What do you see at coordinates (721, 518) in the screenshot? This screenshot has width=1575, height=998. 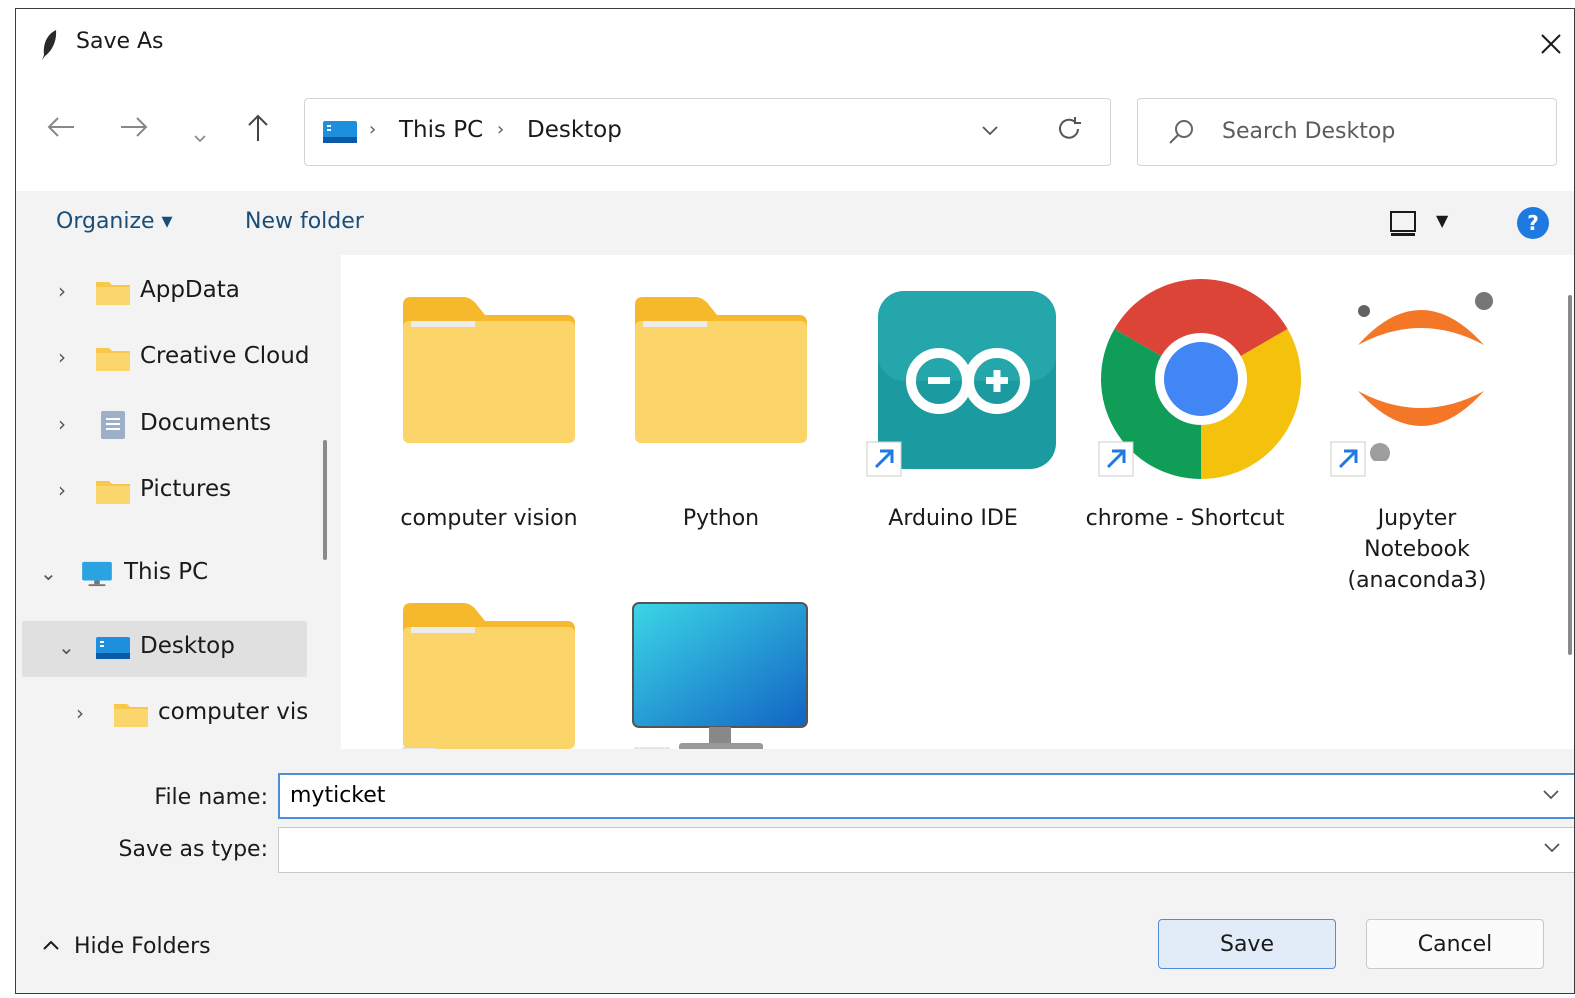 I see `item-label: Python` at bounding box center [721, 518].